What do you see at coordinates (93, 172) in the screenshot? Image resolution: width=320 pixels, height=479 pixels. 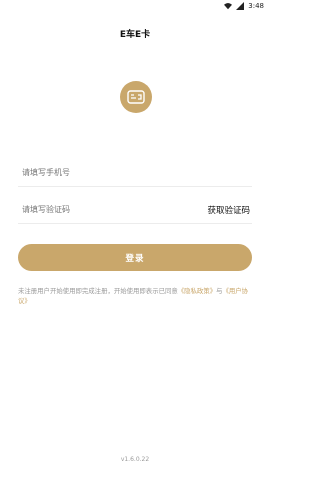 I see `phone-input` at bounding box center [93, 172].